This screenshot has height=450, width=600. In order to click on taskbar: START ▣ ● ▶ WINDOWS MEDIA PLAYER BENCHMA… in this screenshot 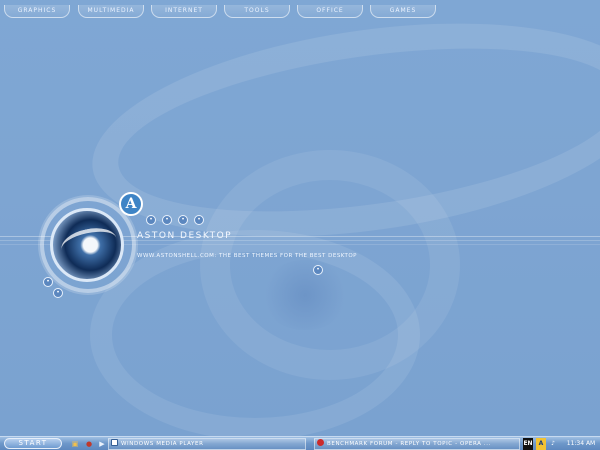, I will do `click(300, 443)`.